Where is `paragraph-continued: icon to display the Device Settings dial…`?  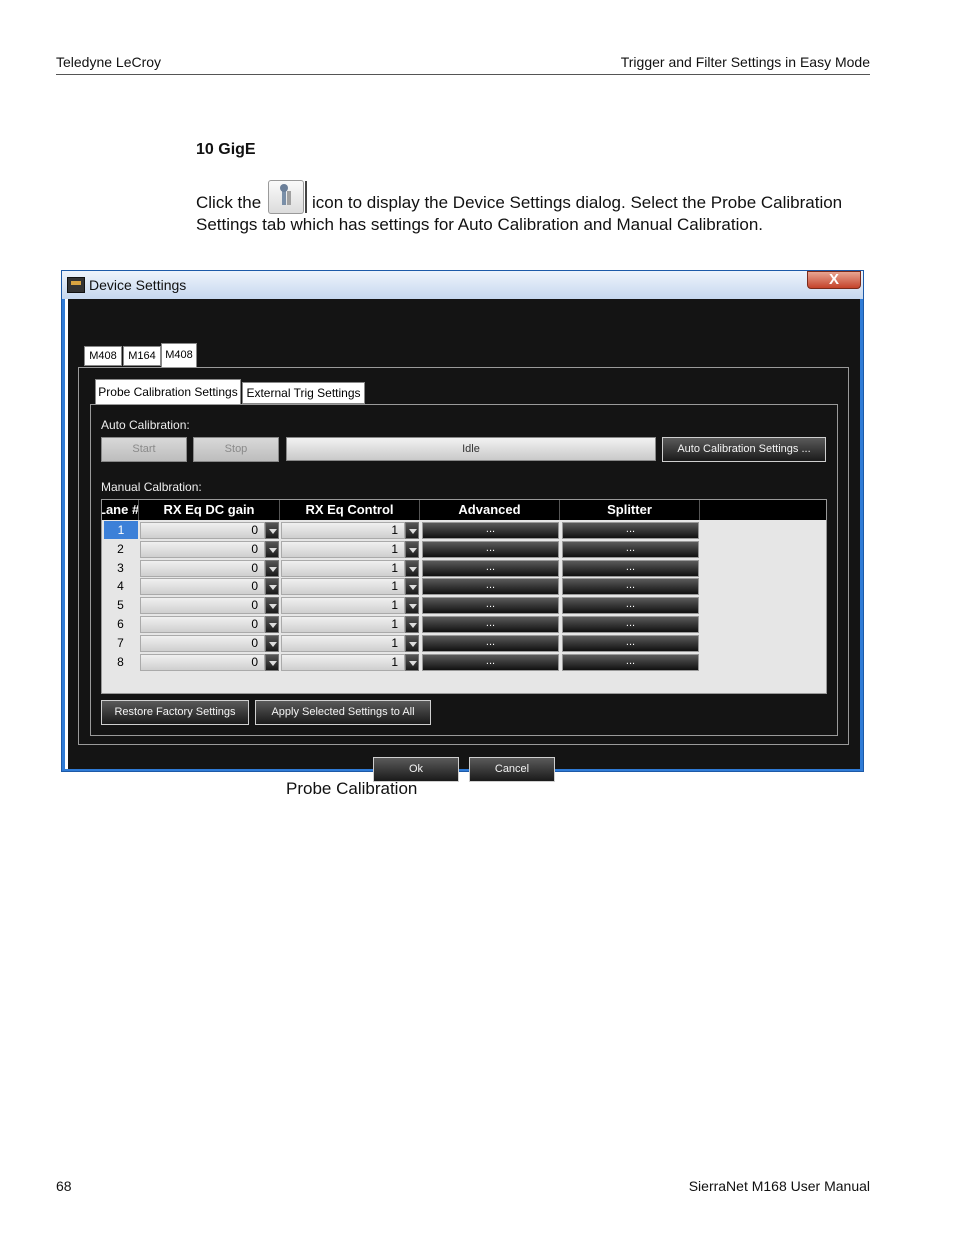 paragraph-continued: icon to display the Device Settings dial… is located at coordinates (577, 202).